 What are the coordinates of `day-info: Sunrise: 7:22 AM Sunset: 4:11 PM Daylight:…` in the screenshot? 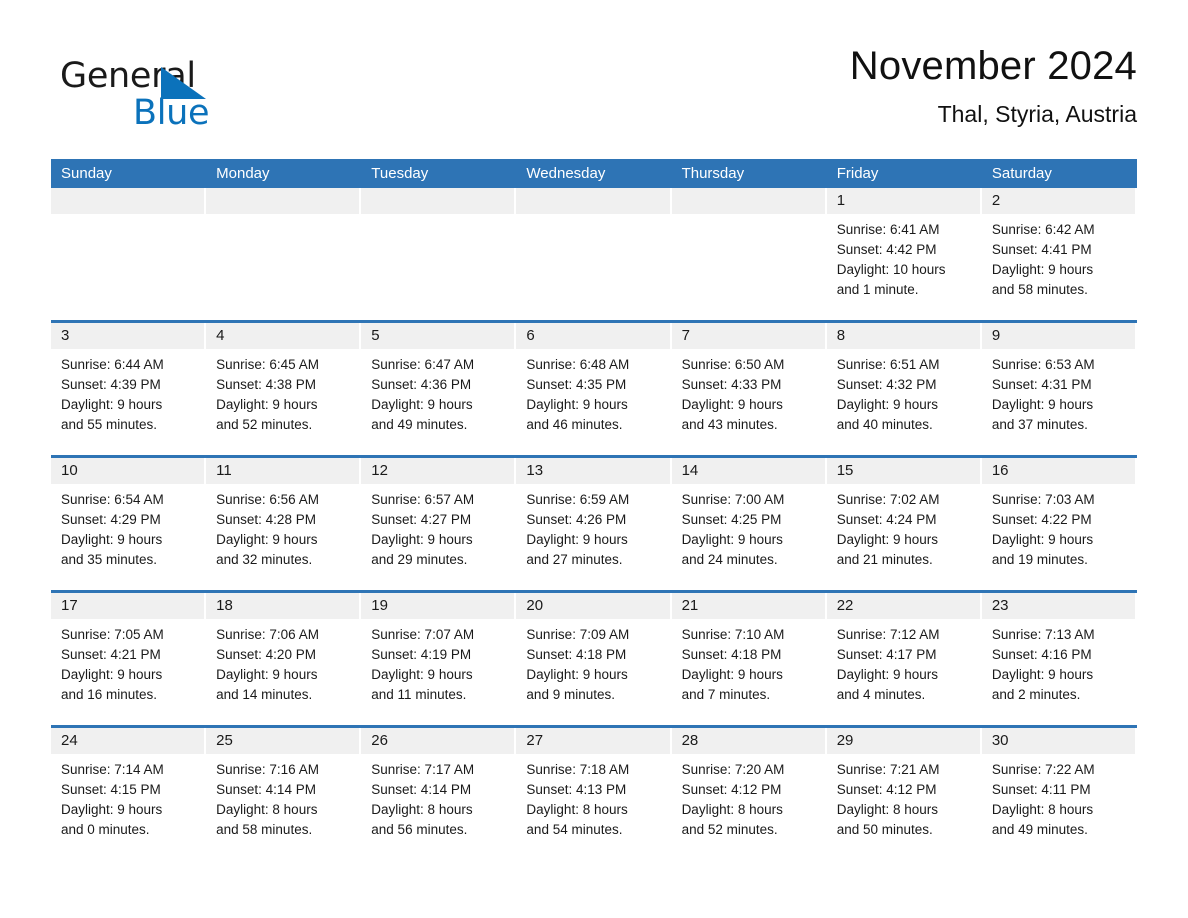 It's located at (1059, 797).